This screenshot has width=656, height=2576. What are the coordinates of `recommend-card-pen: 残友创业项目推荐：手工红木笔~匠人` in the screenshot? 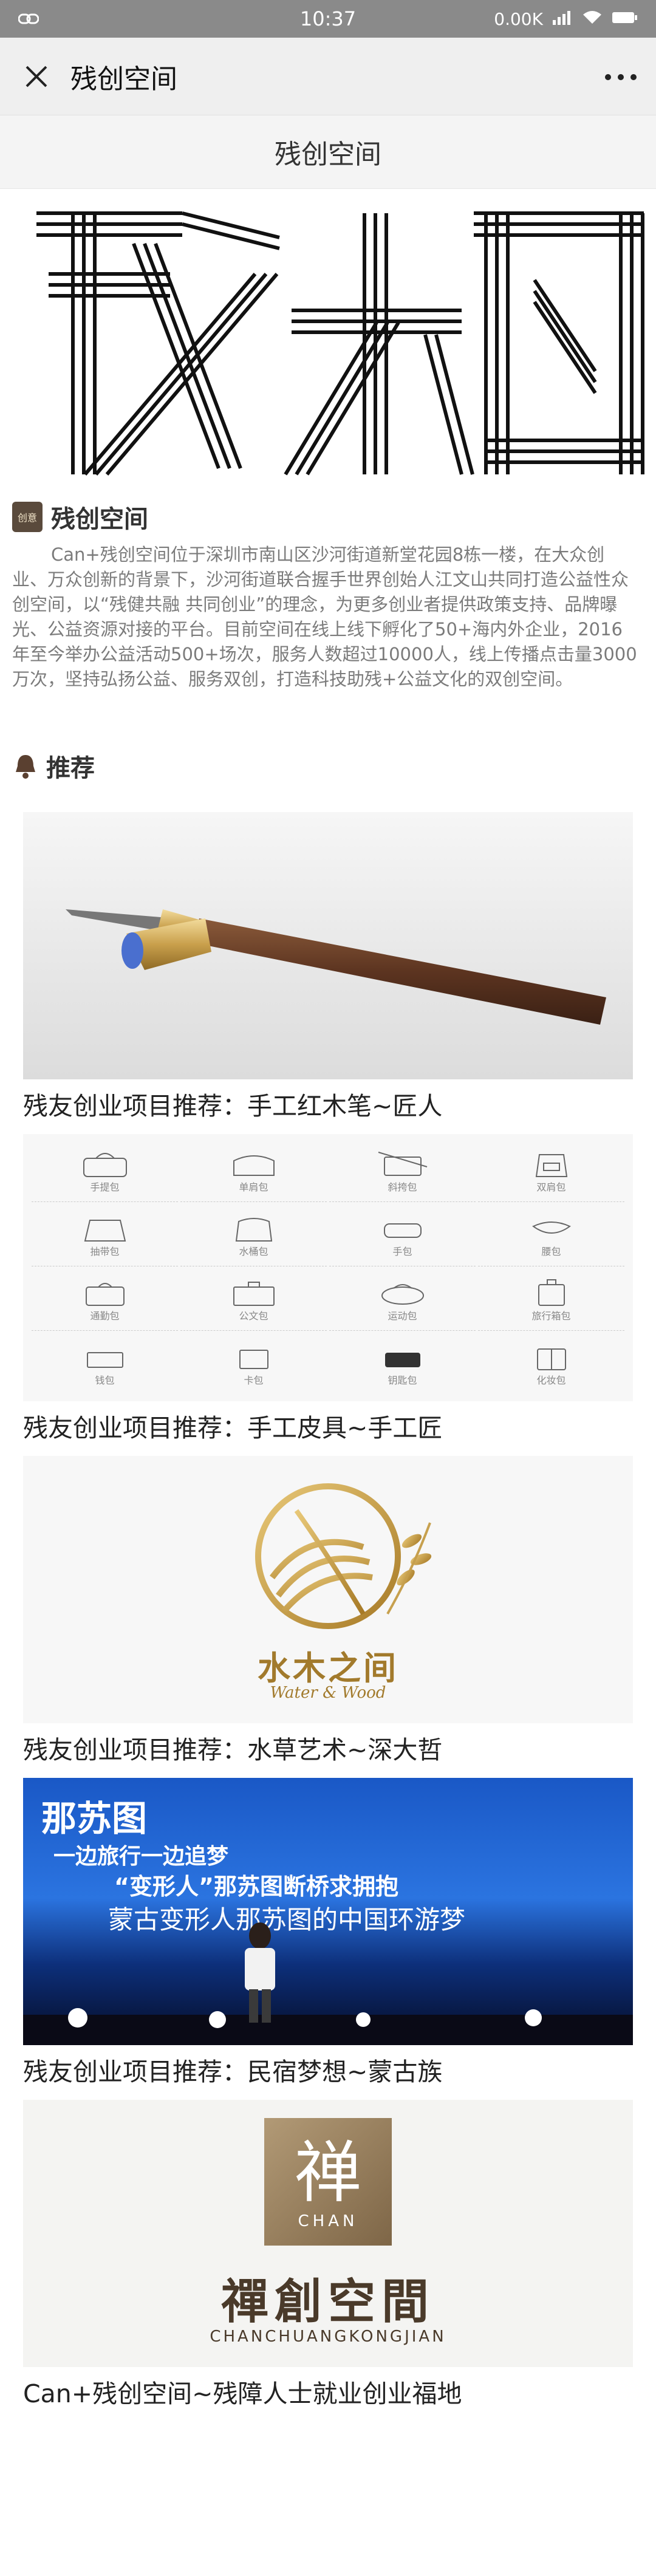 It's located at (328, 973).